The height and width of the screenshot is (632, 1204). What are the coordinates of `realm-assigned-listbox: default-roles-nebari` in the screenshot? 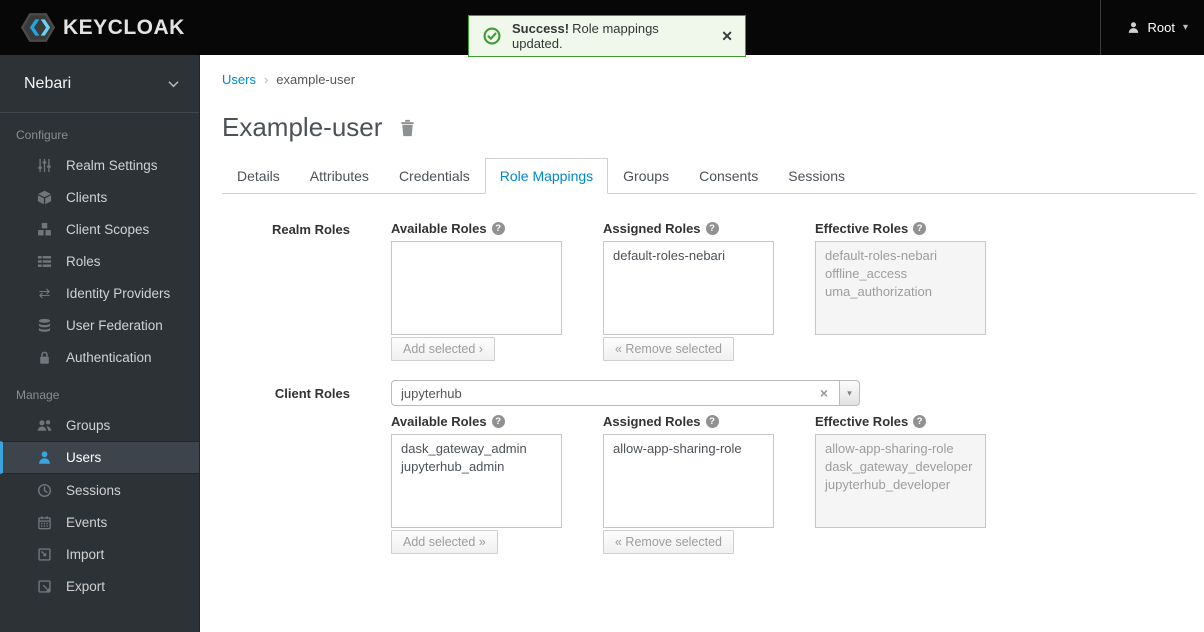 It's located at (688, 288).